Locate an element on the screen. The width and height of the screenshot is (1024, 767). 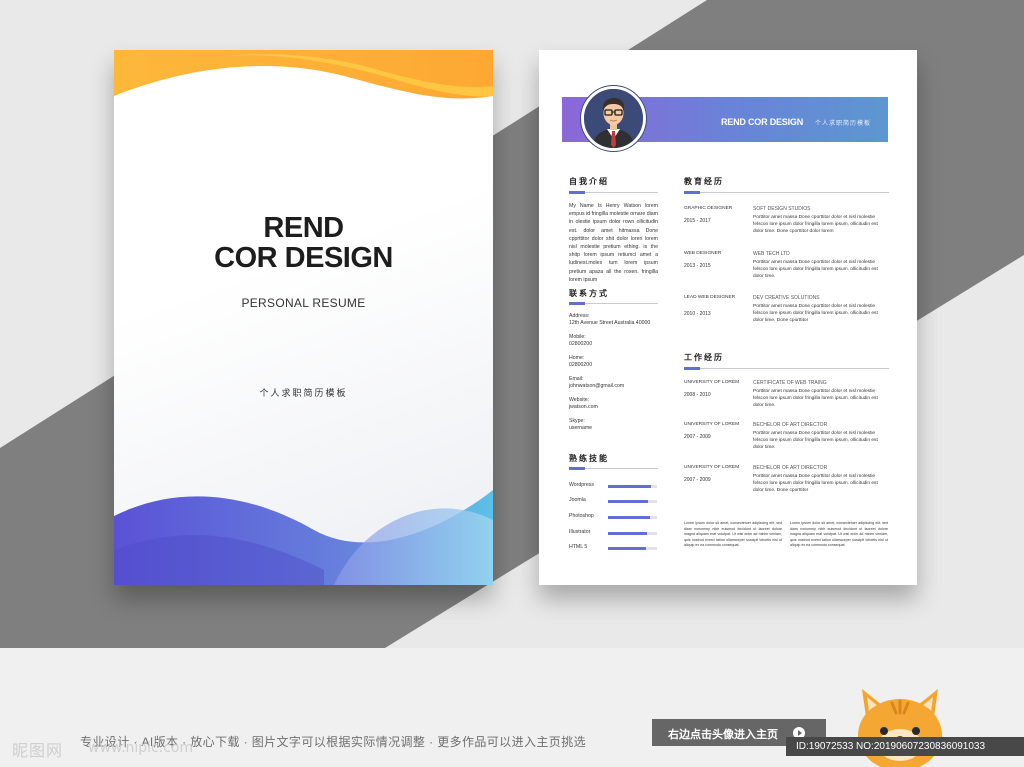
skill-row: Photoshop is located at coordinates (614, 517).